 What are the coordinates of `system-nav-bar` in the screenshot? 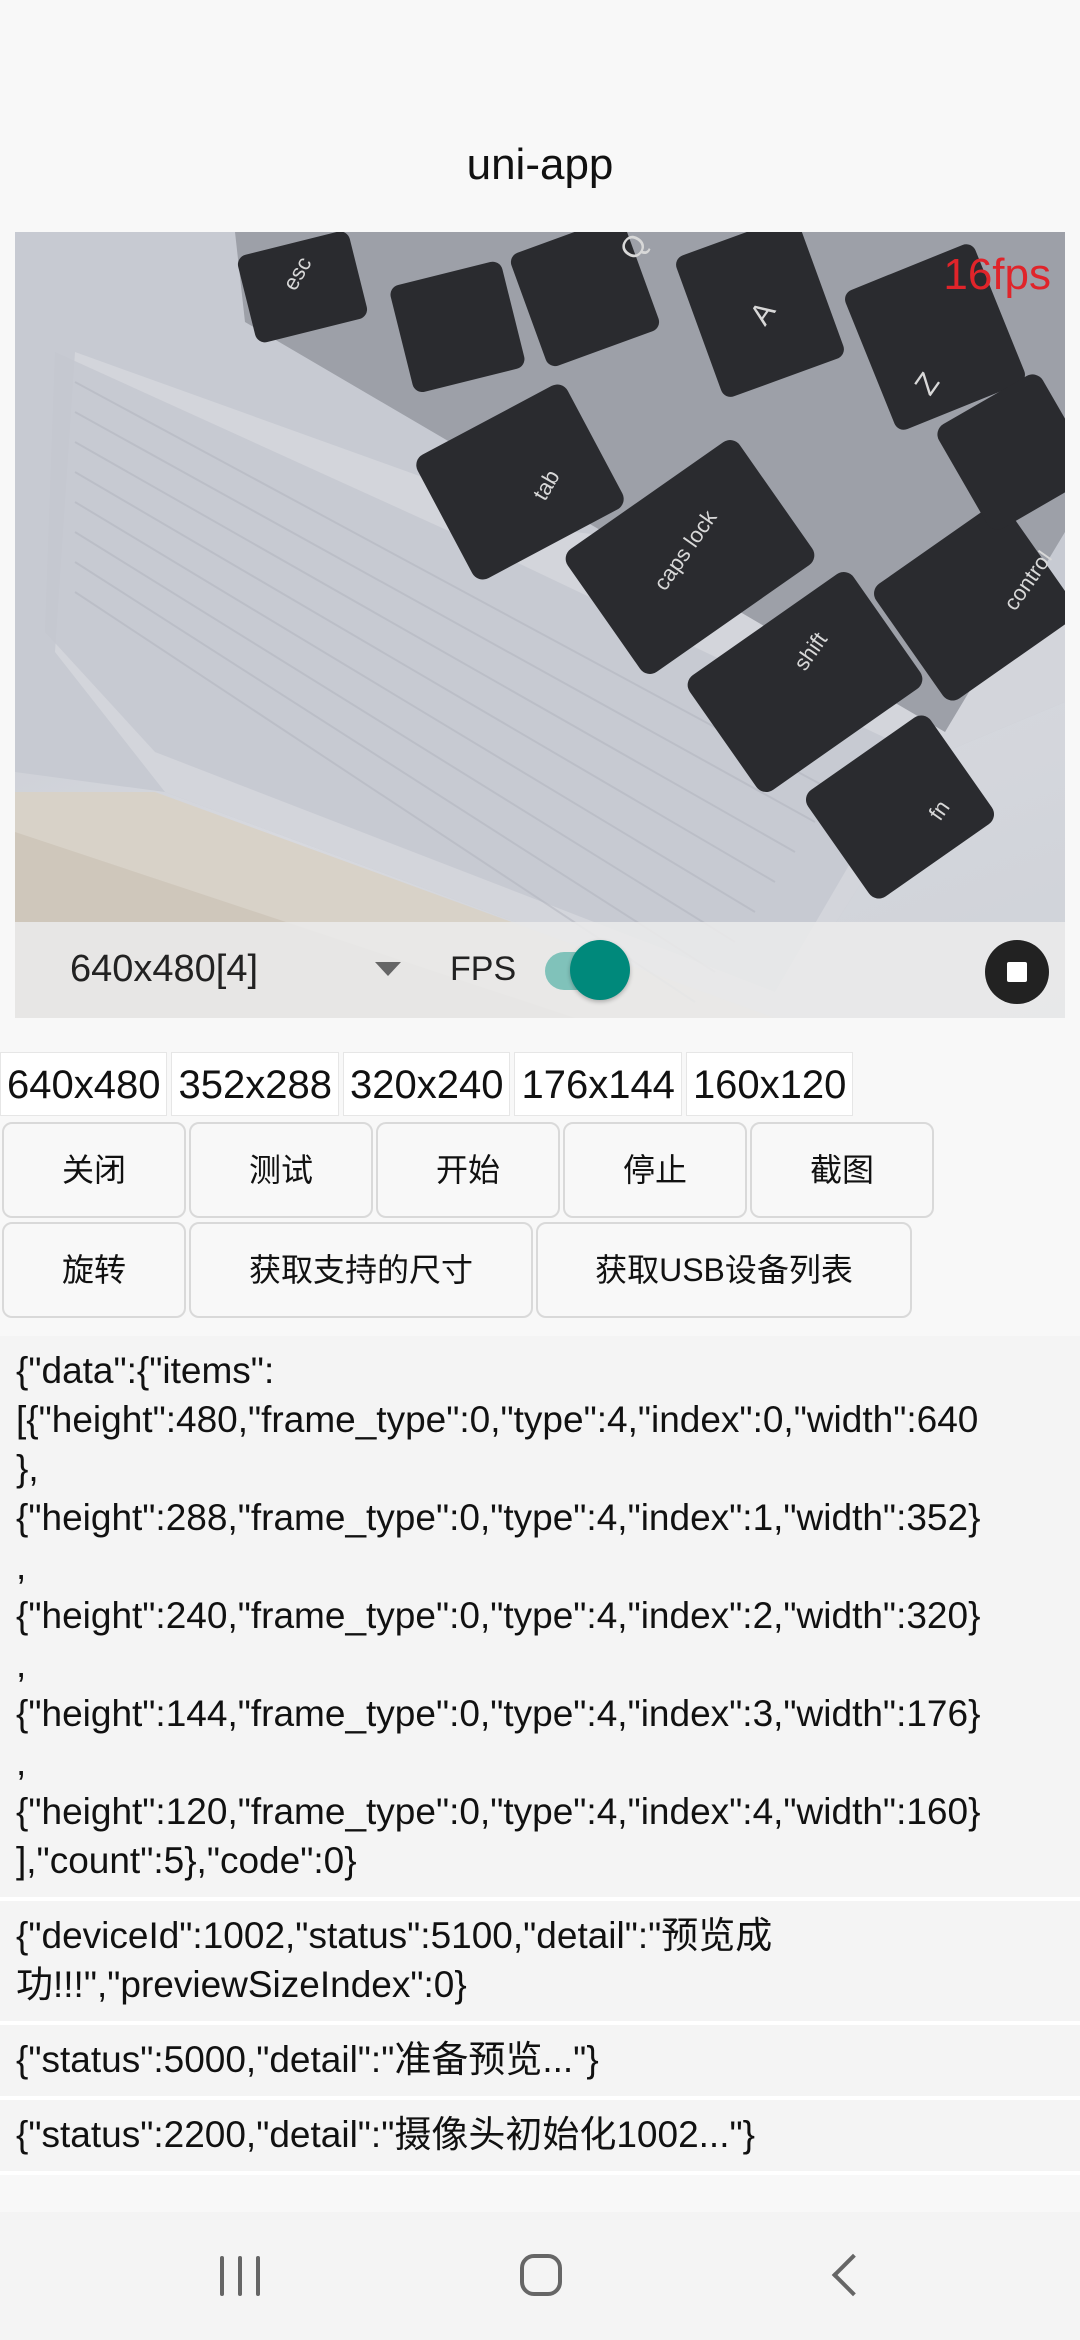 It's located at (540, 2276).